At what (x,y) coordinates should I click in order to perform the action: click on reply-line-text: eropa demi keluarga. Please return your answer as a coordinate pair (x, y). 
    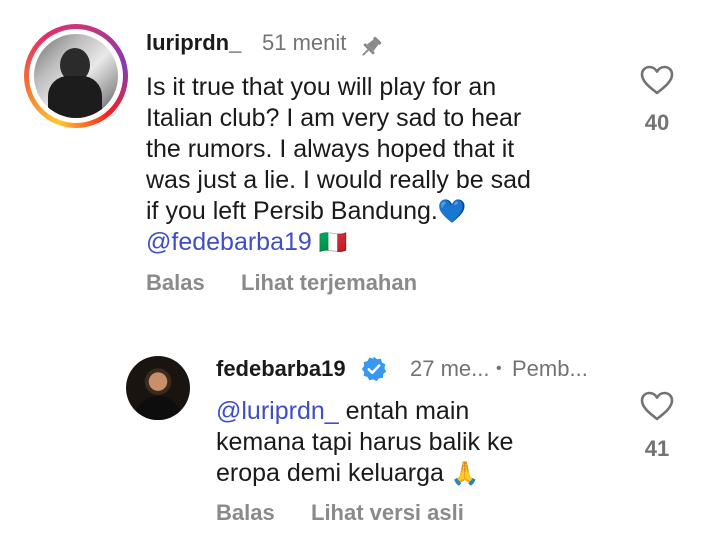
    Looking at the image, I should click on (330, 473).